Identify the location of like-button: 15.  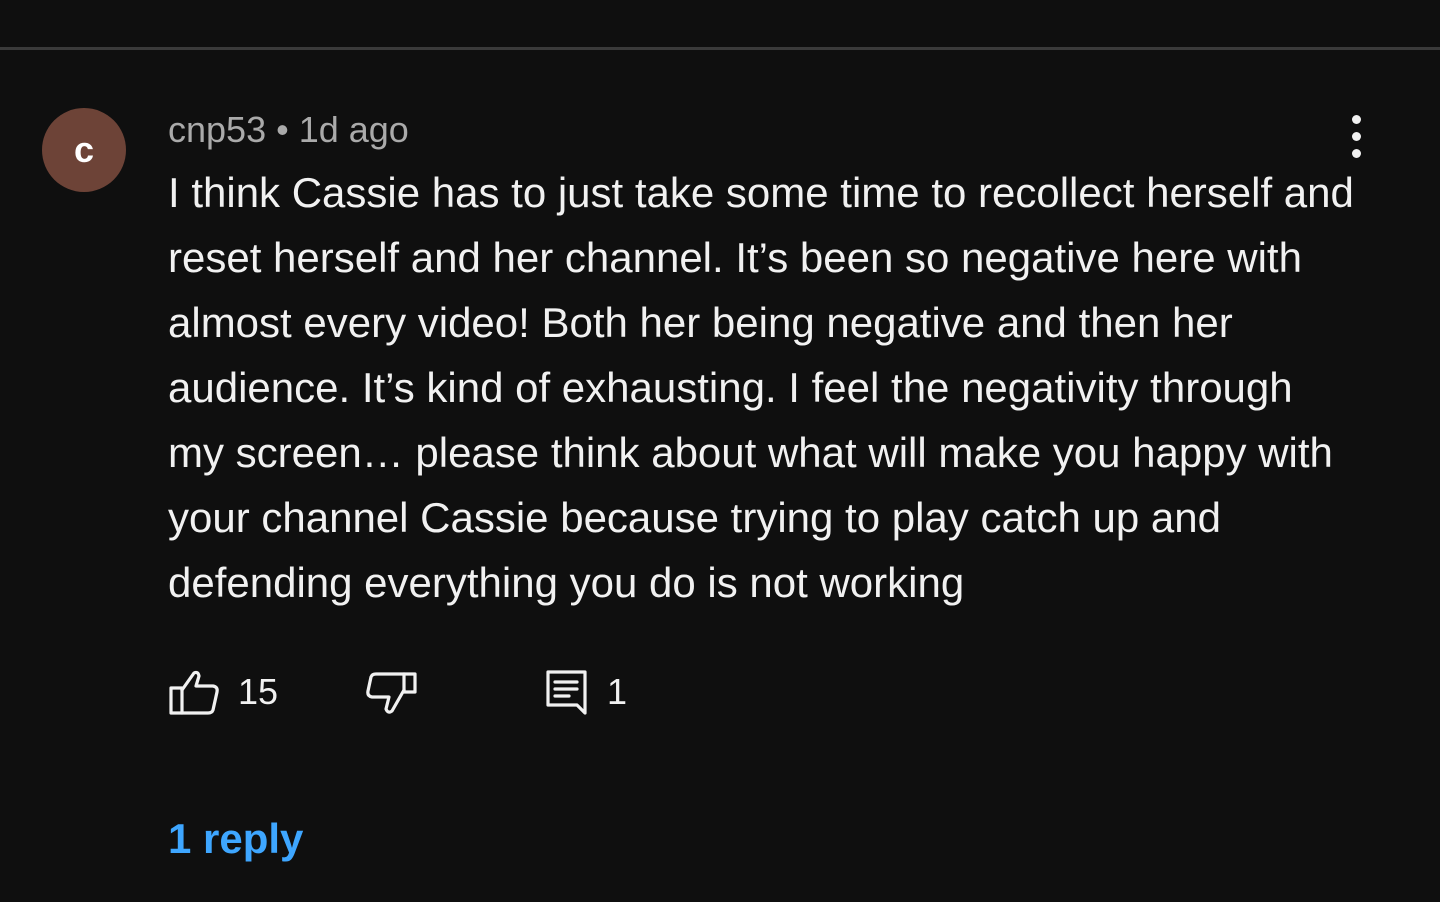
(223, 692).